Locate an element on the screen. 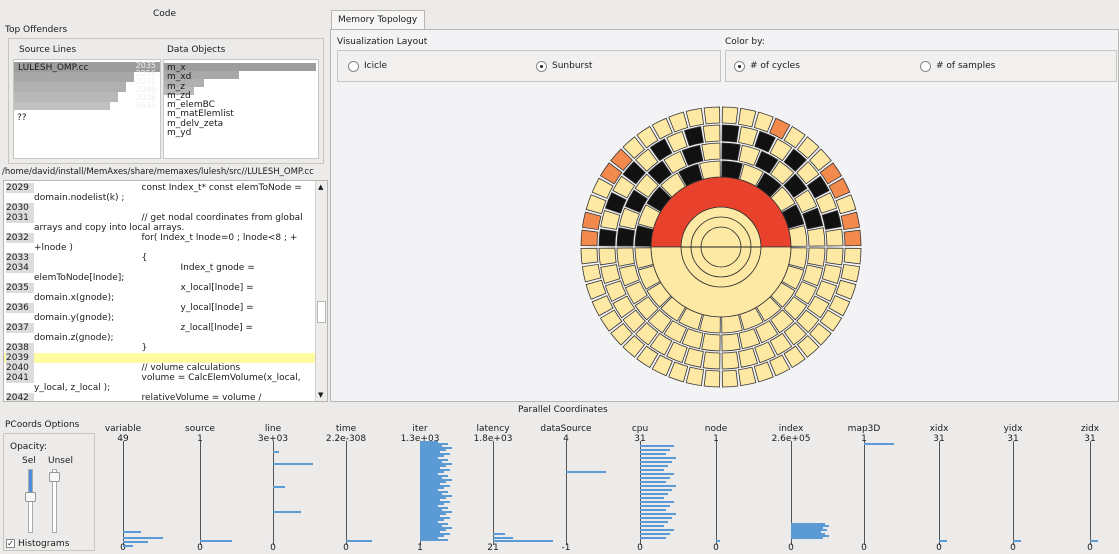 Image resolution: width=1119 pixels, height=554 pixels. unsel-slider-handle is located at coordinates (54, 477).